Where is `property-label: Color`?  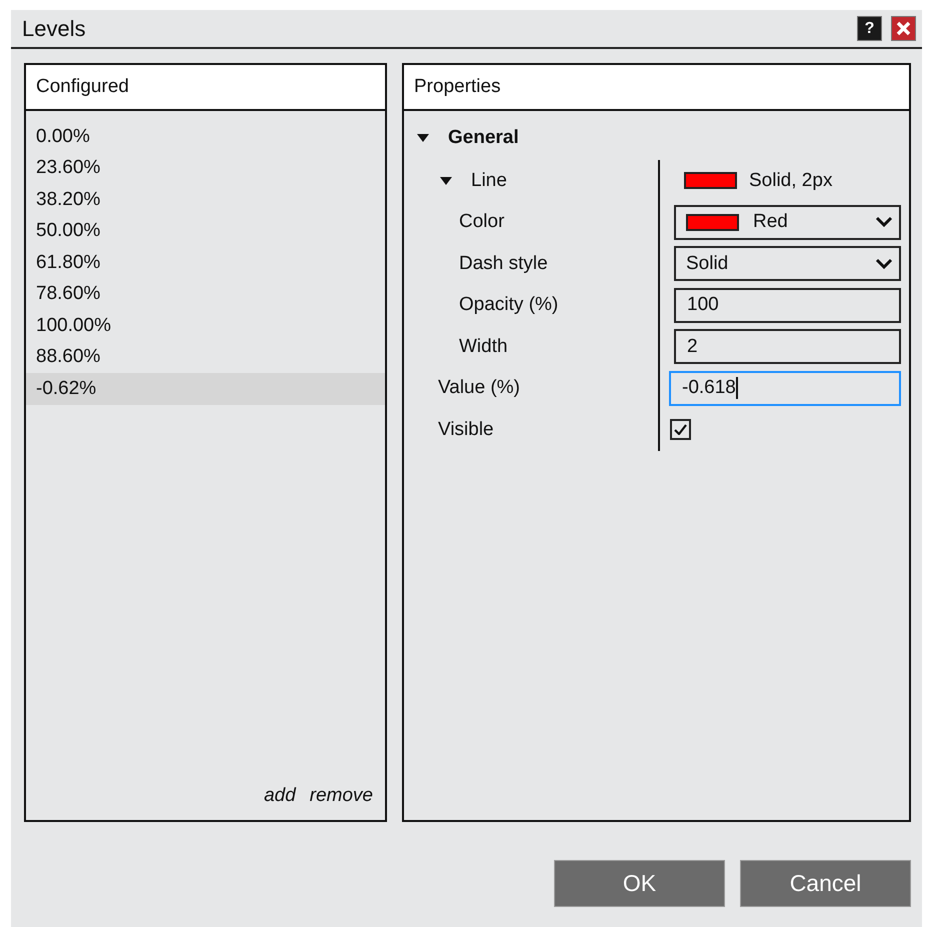 property-label: Color is located at coordinates (481, 222).